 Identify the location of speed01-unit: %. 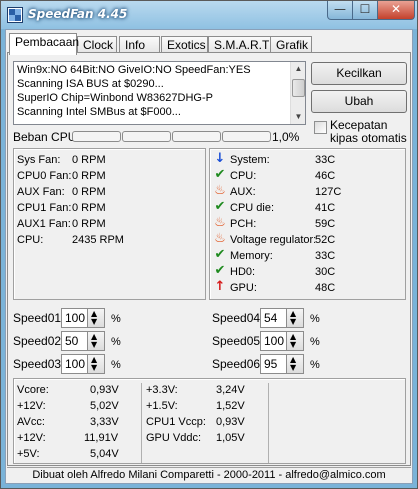
(116, 319).